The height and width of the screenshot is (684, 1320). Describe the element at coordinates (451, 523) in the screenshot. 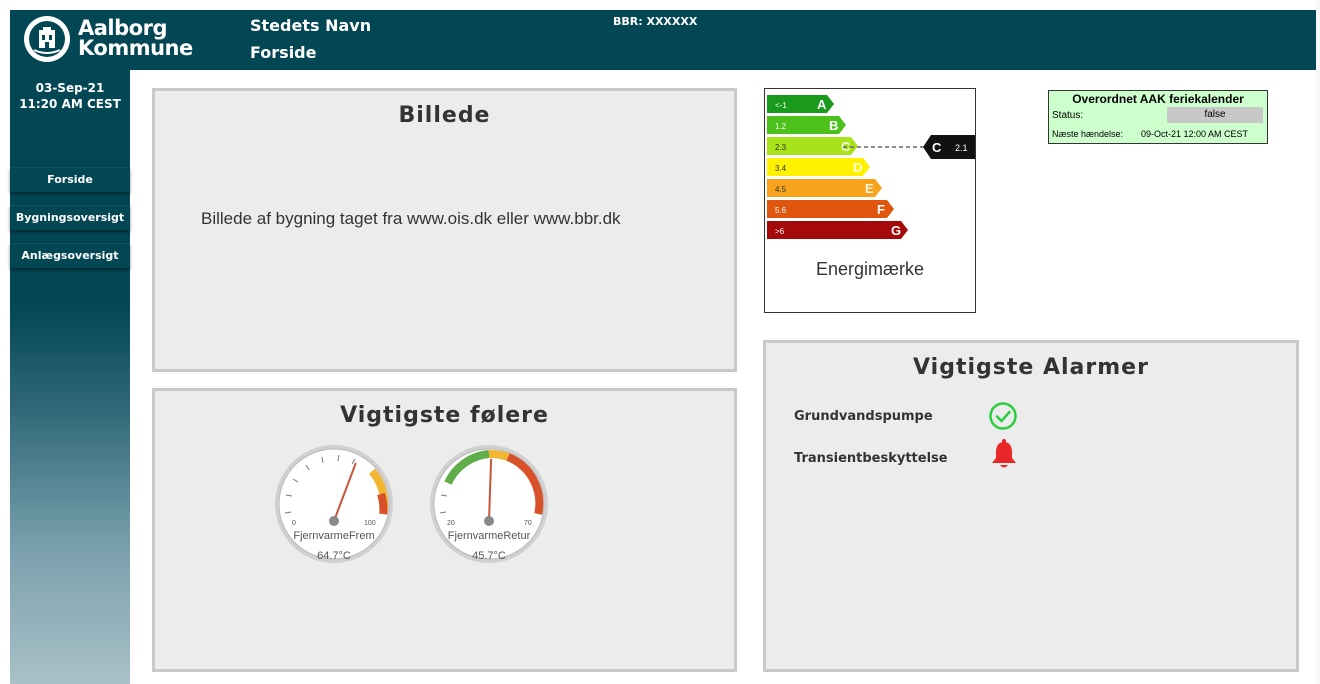

I see `gauge2-min-label: 20` at that location.